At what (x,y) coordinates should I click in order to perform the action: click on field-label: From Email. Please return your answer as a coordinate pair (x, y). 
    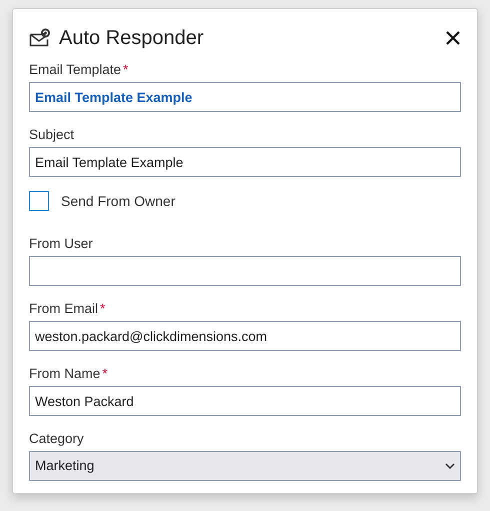
    Looking at the image, I should click on (63, 308).